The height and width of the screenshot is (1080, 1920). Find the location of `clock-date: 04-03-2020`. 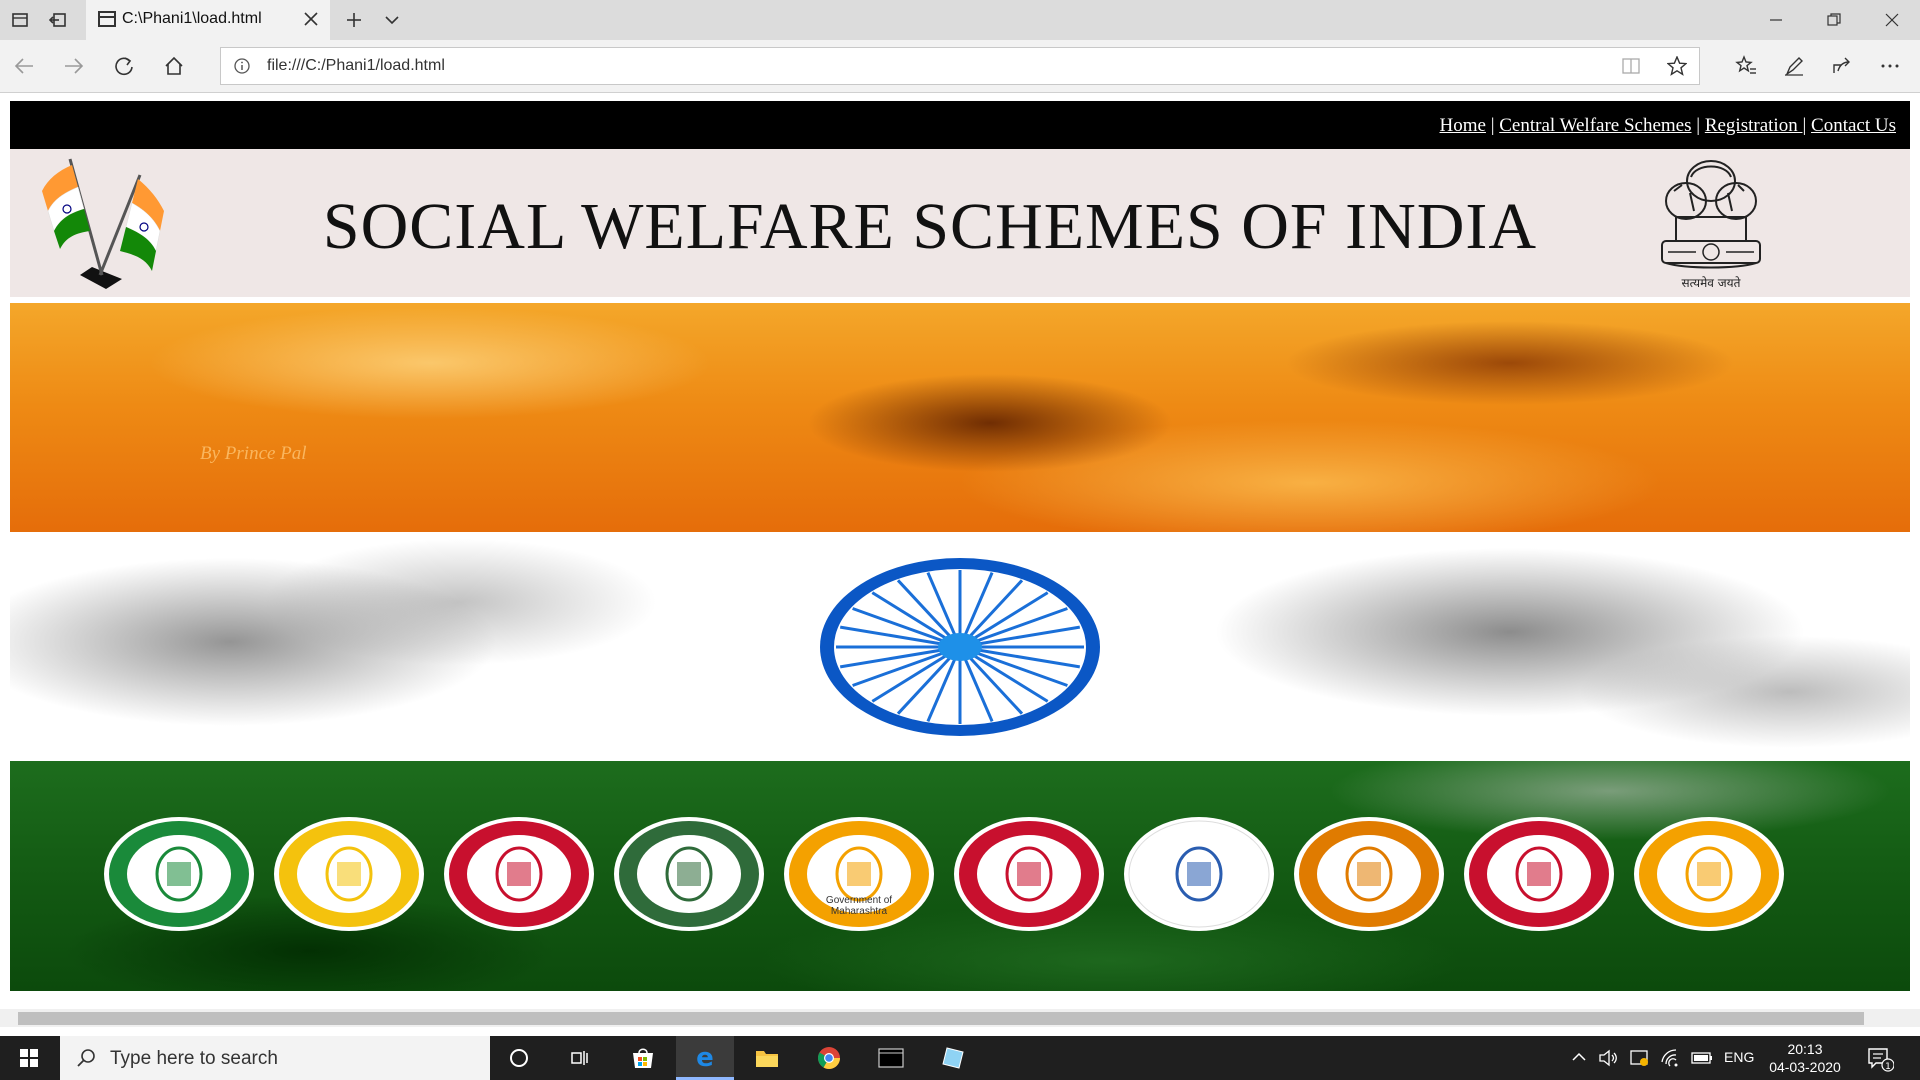

clock-date: 04-03-2020 is located at coordinates (1805, 1067).